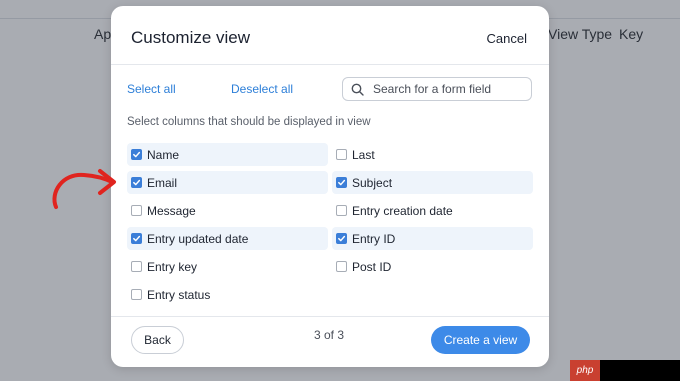  I want to click on field-option: Entry creation date, so click(432, 210).